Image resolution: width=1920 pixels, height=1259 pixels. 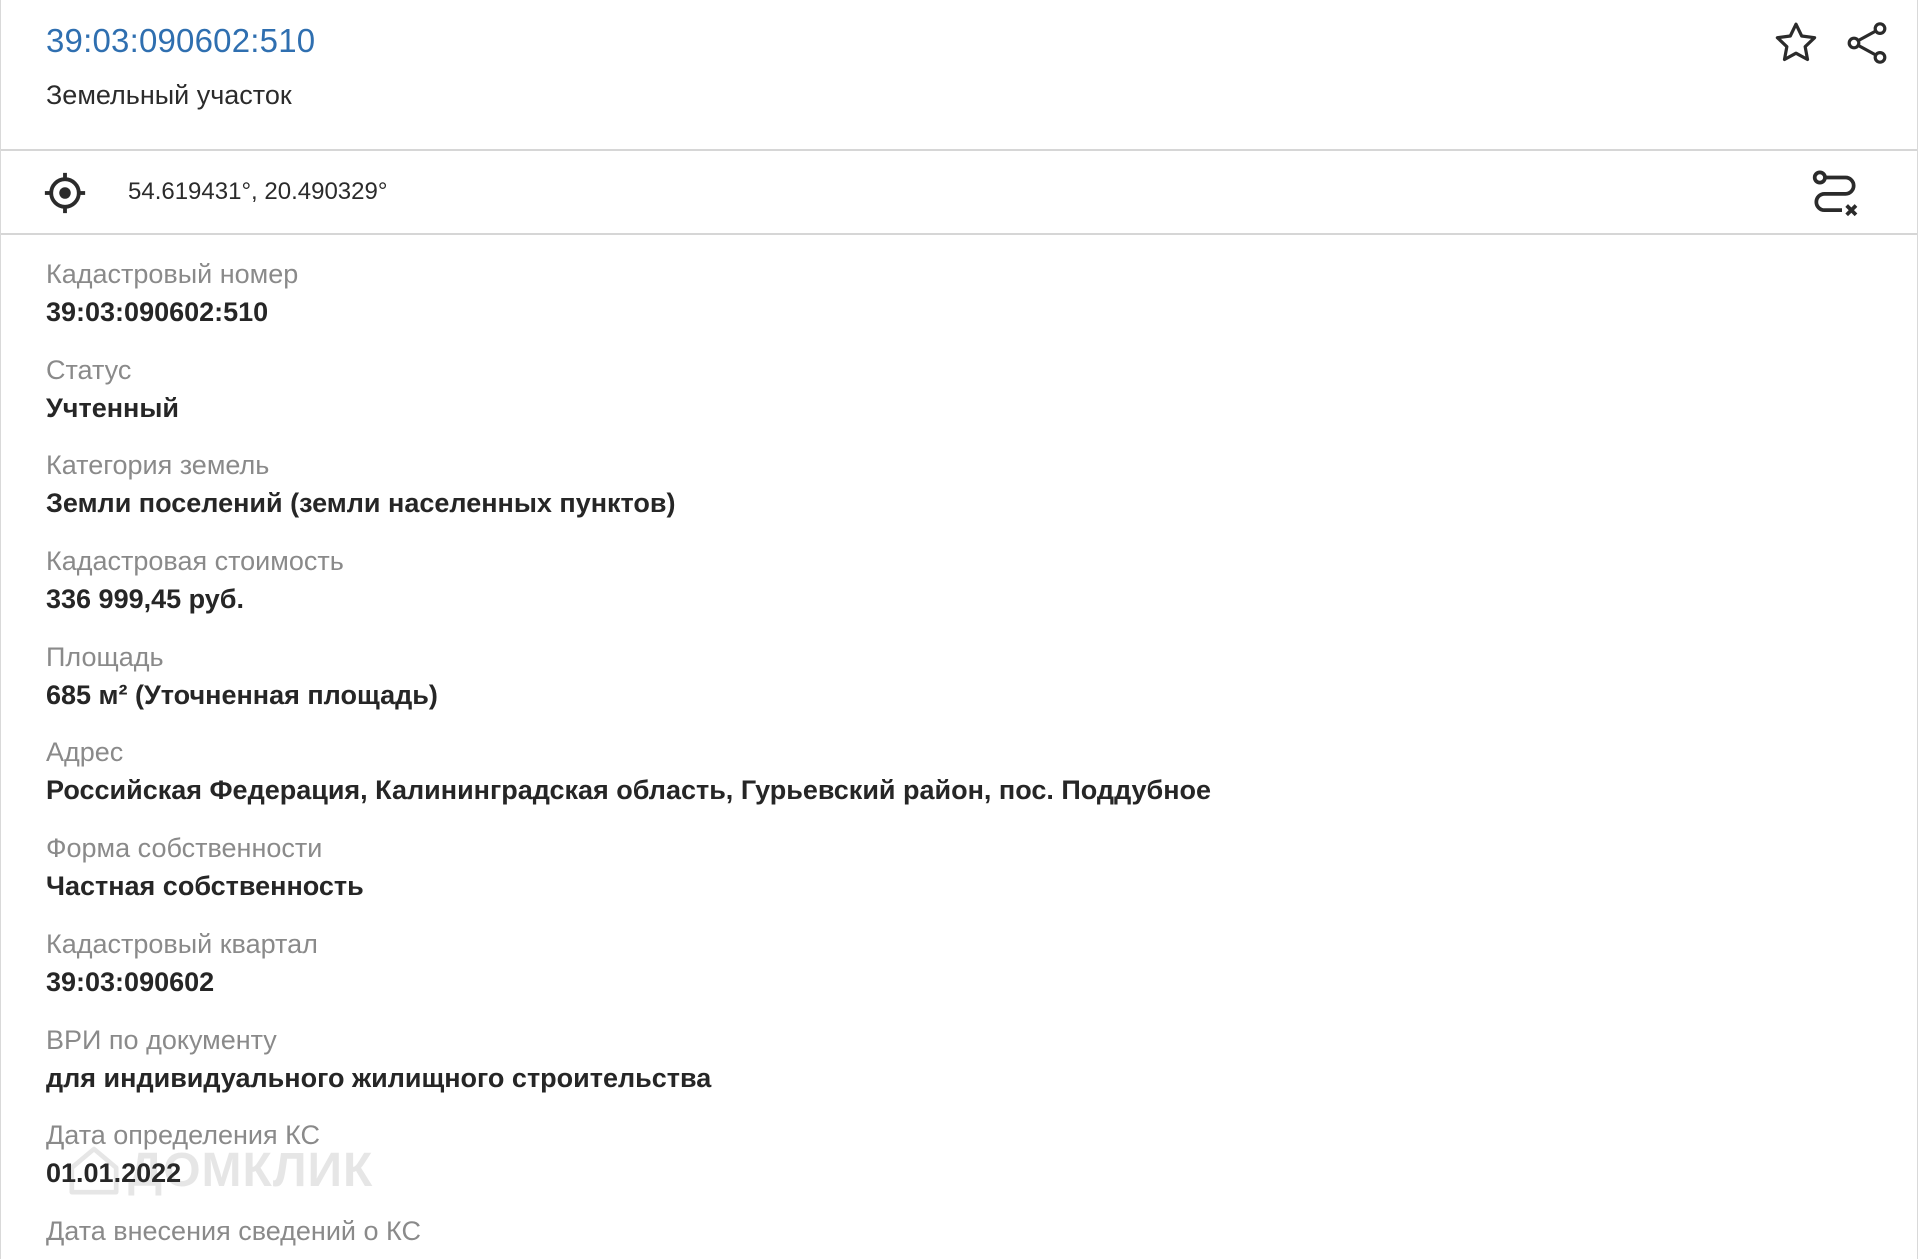 I want to click on card-header: 39:03:090602:510 Земельный участок, so click(x=959, y=75).